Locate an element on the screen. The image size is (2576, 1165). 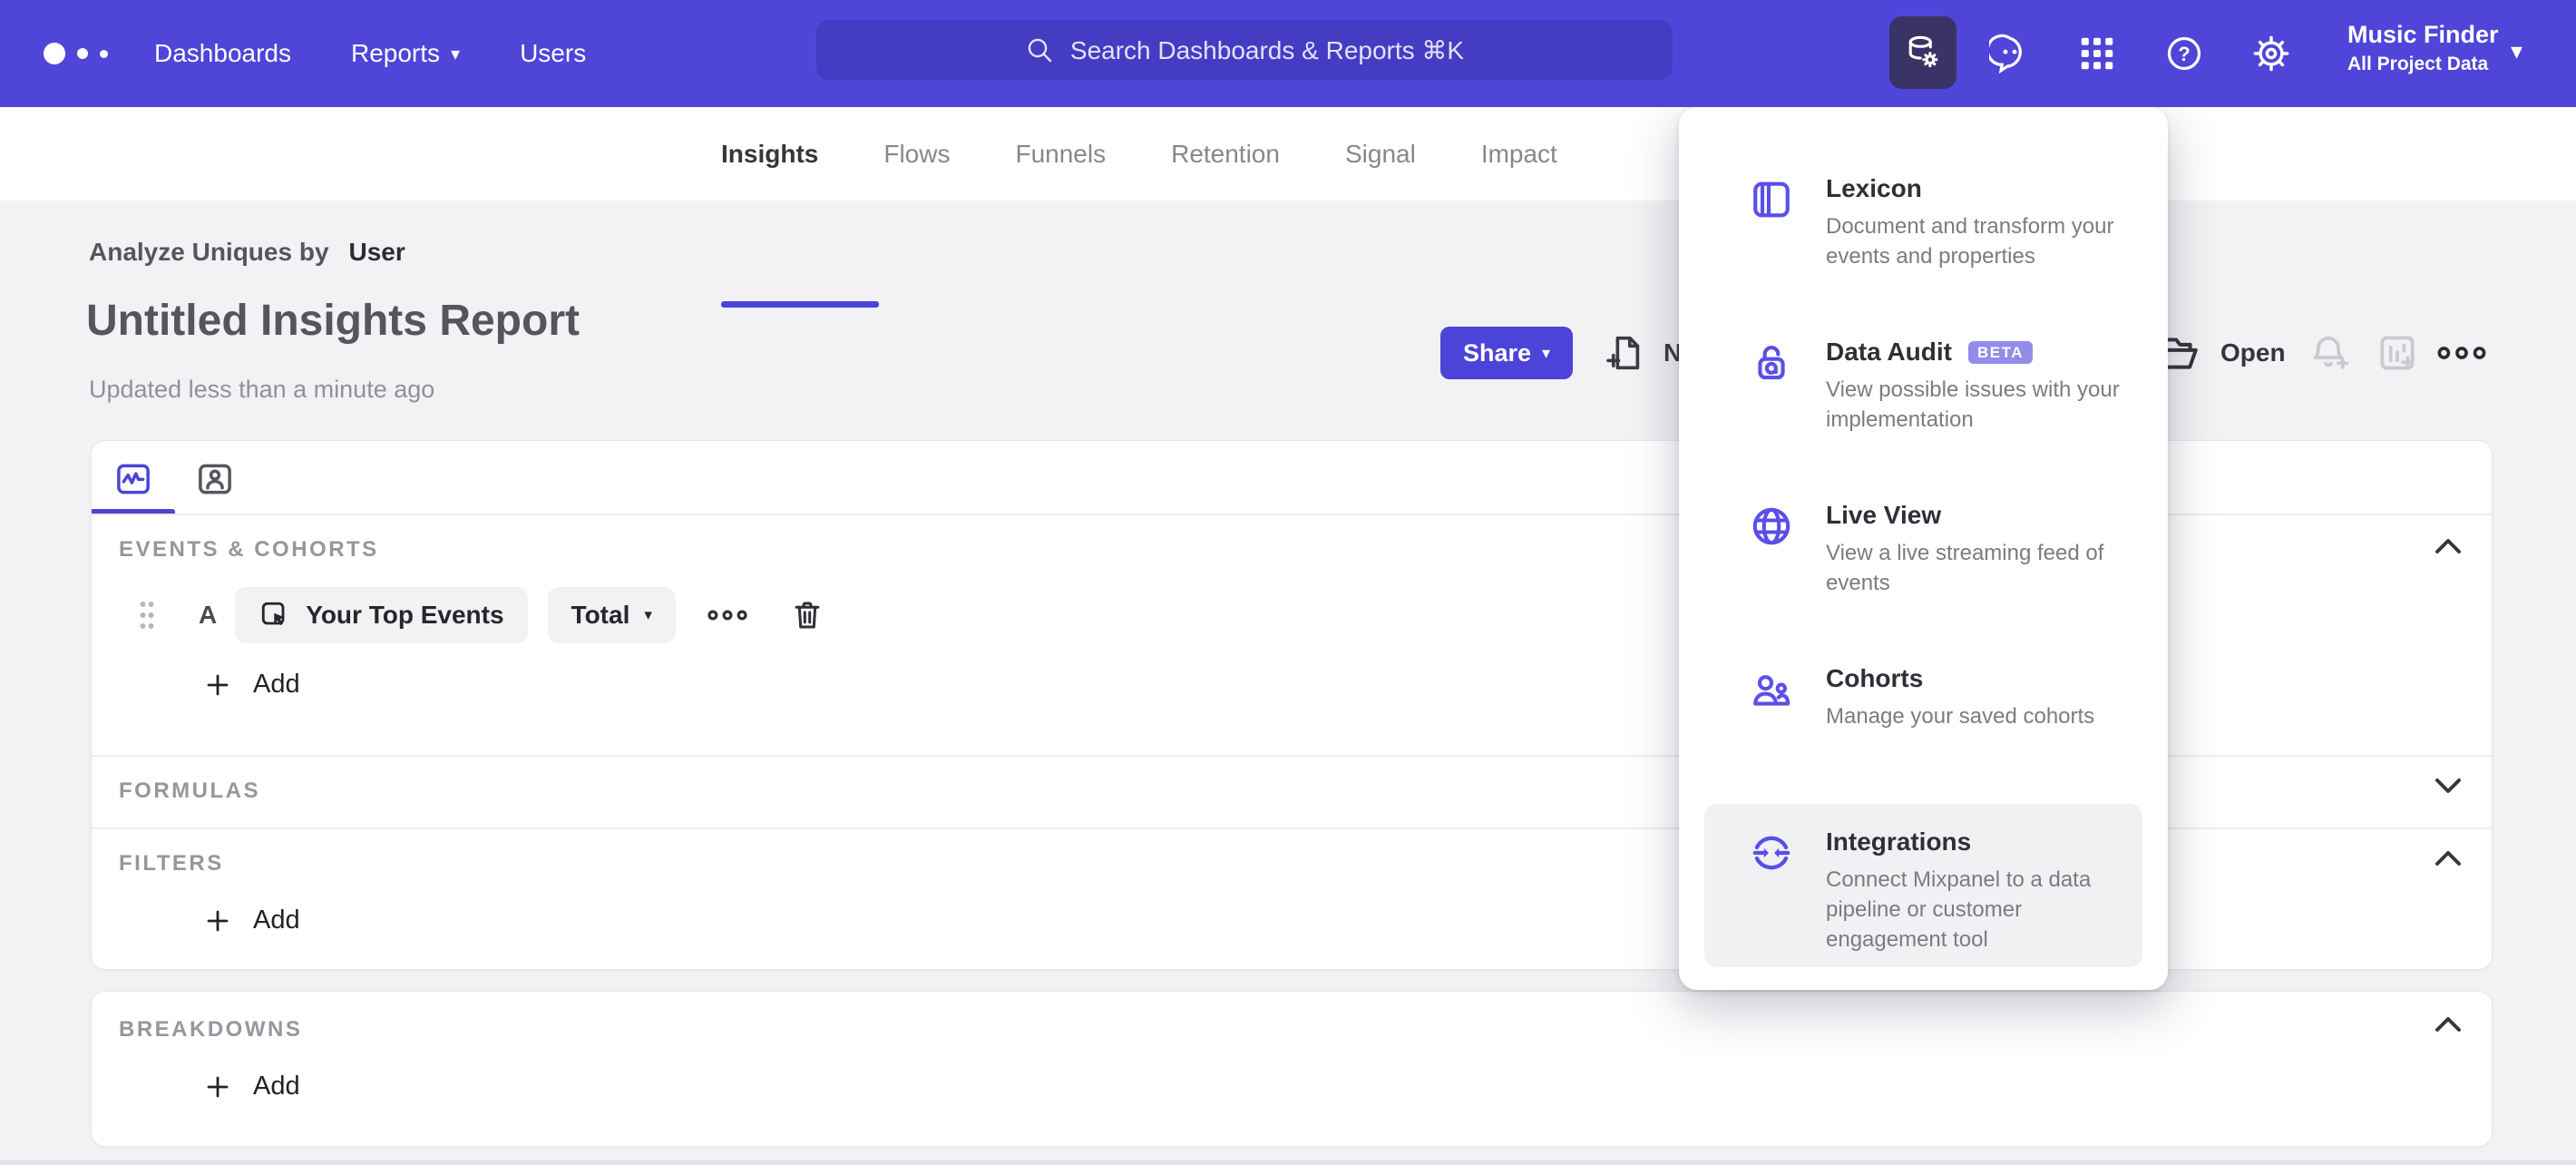
metric-name: Total is located at coordinates (600, 615).